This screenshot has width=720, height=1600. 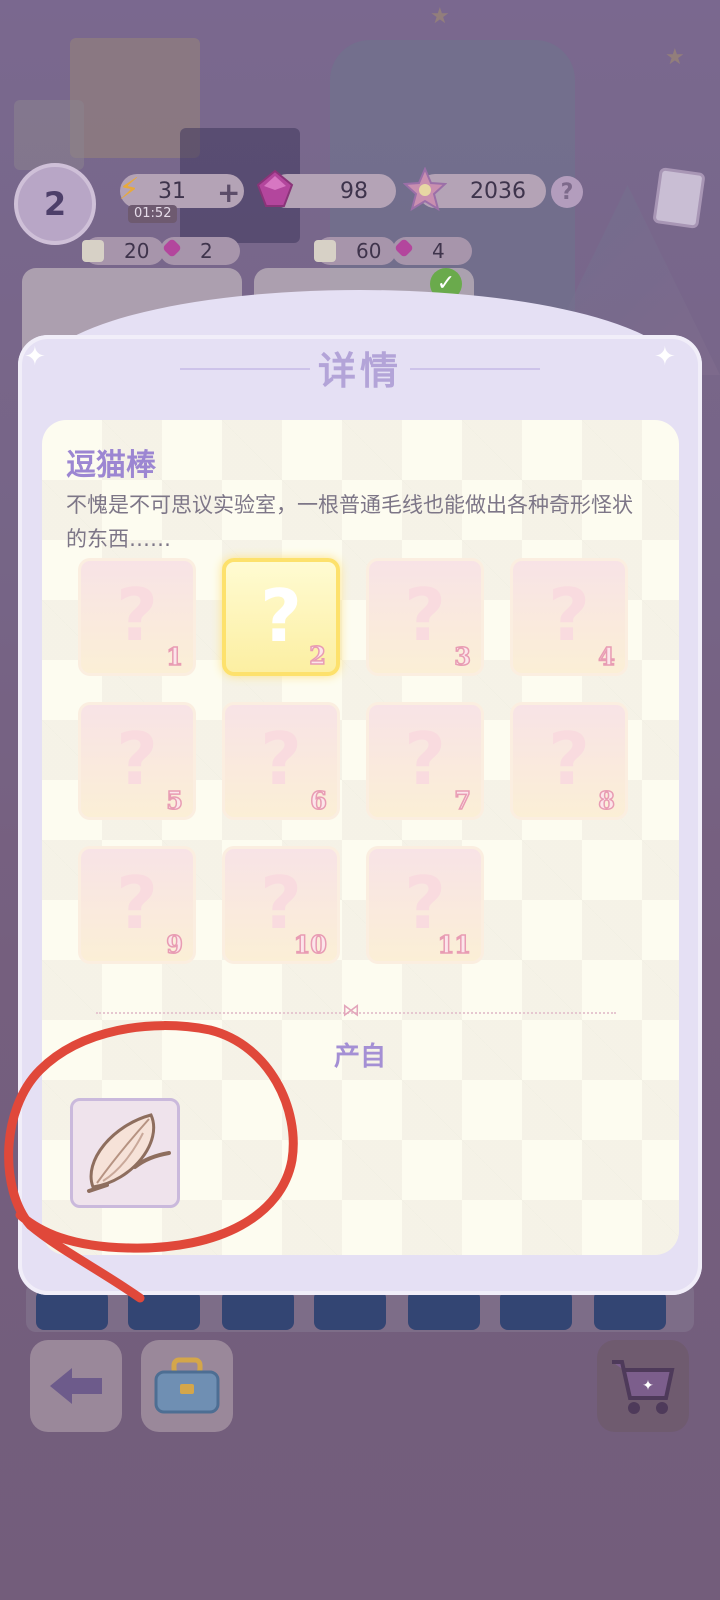 What do you see at coordinates (425, 761) in the screenshot?
I see `collection-slot: ? 7` at bounding box center [425, 761].